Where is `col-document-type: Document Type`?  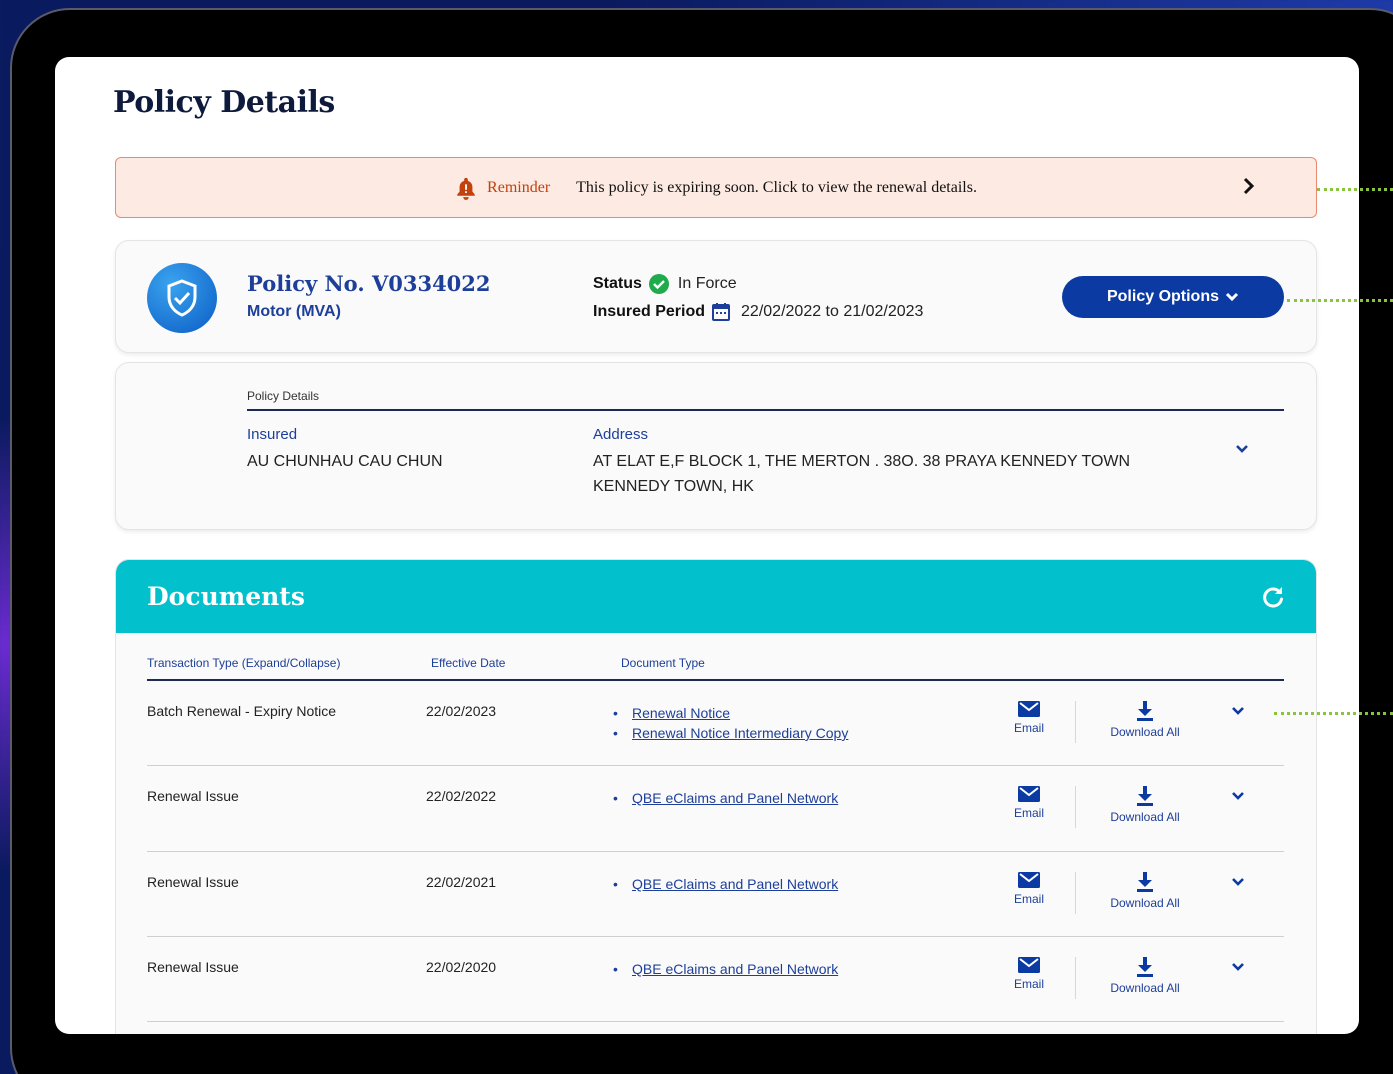 col-document-type: Document Type is located at coordinates (663, 663).